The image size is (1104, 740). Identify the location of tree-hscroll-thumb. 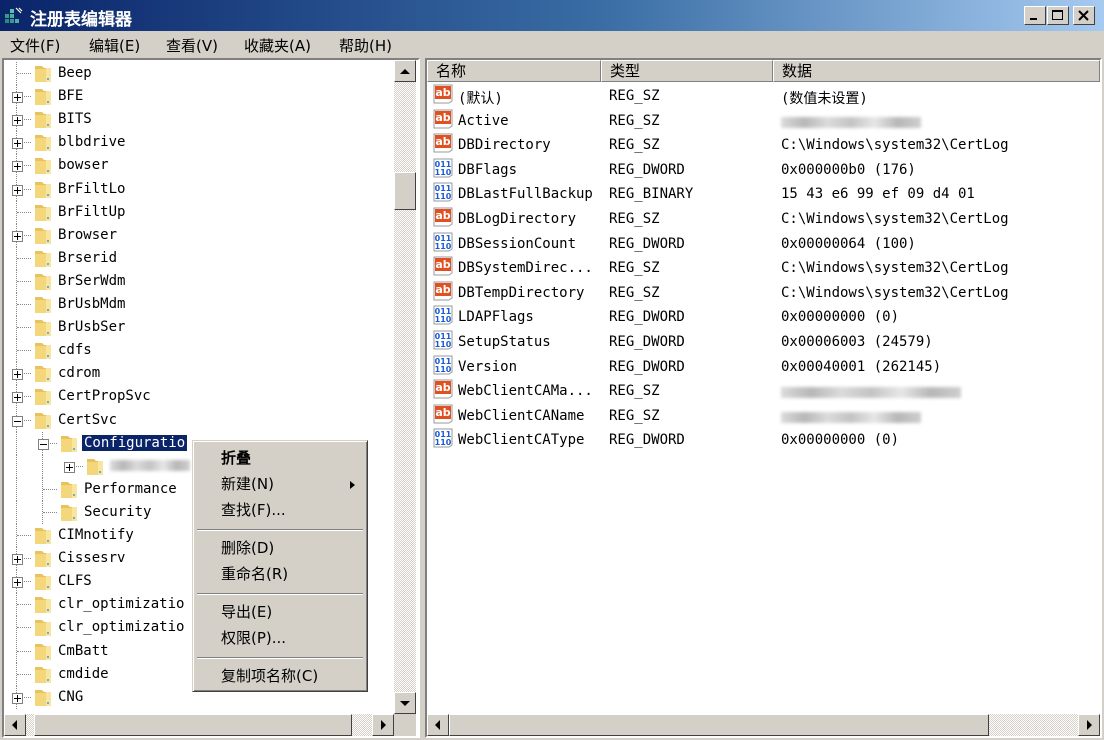
(193, 725).